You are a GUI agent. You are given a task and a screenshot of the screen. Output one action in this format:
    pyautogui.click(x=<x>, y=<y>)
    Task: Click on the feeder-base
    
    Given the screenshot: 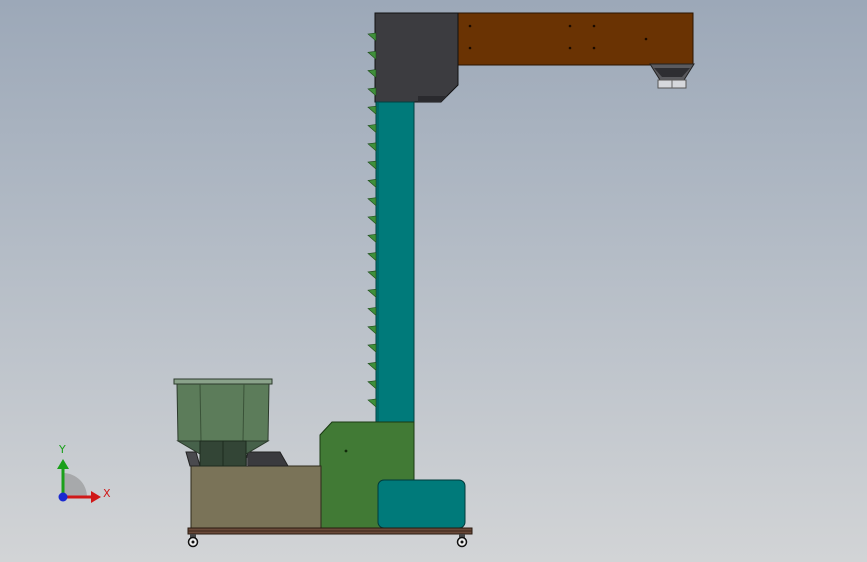 What is the action you would take?
    pyautogui.click(x=256, y=497)
    